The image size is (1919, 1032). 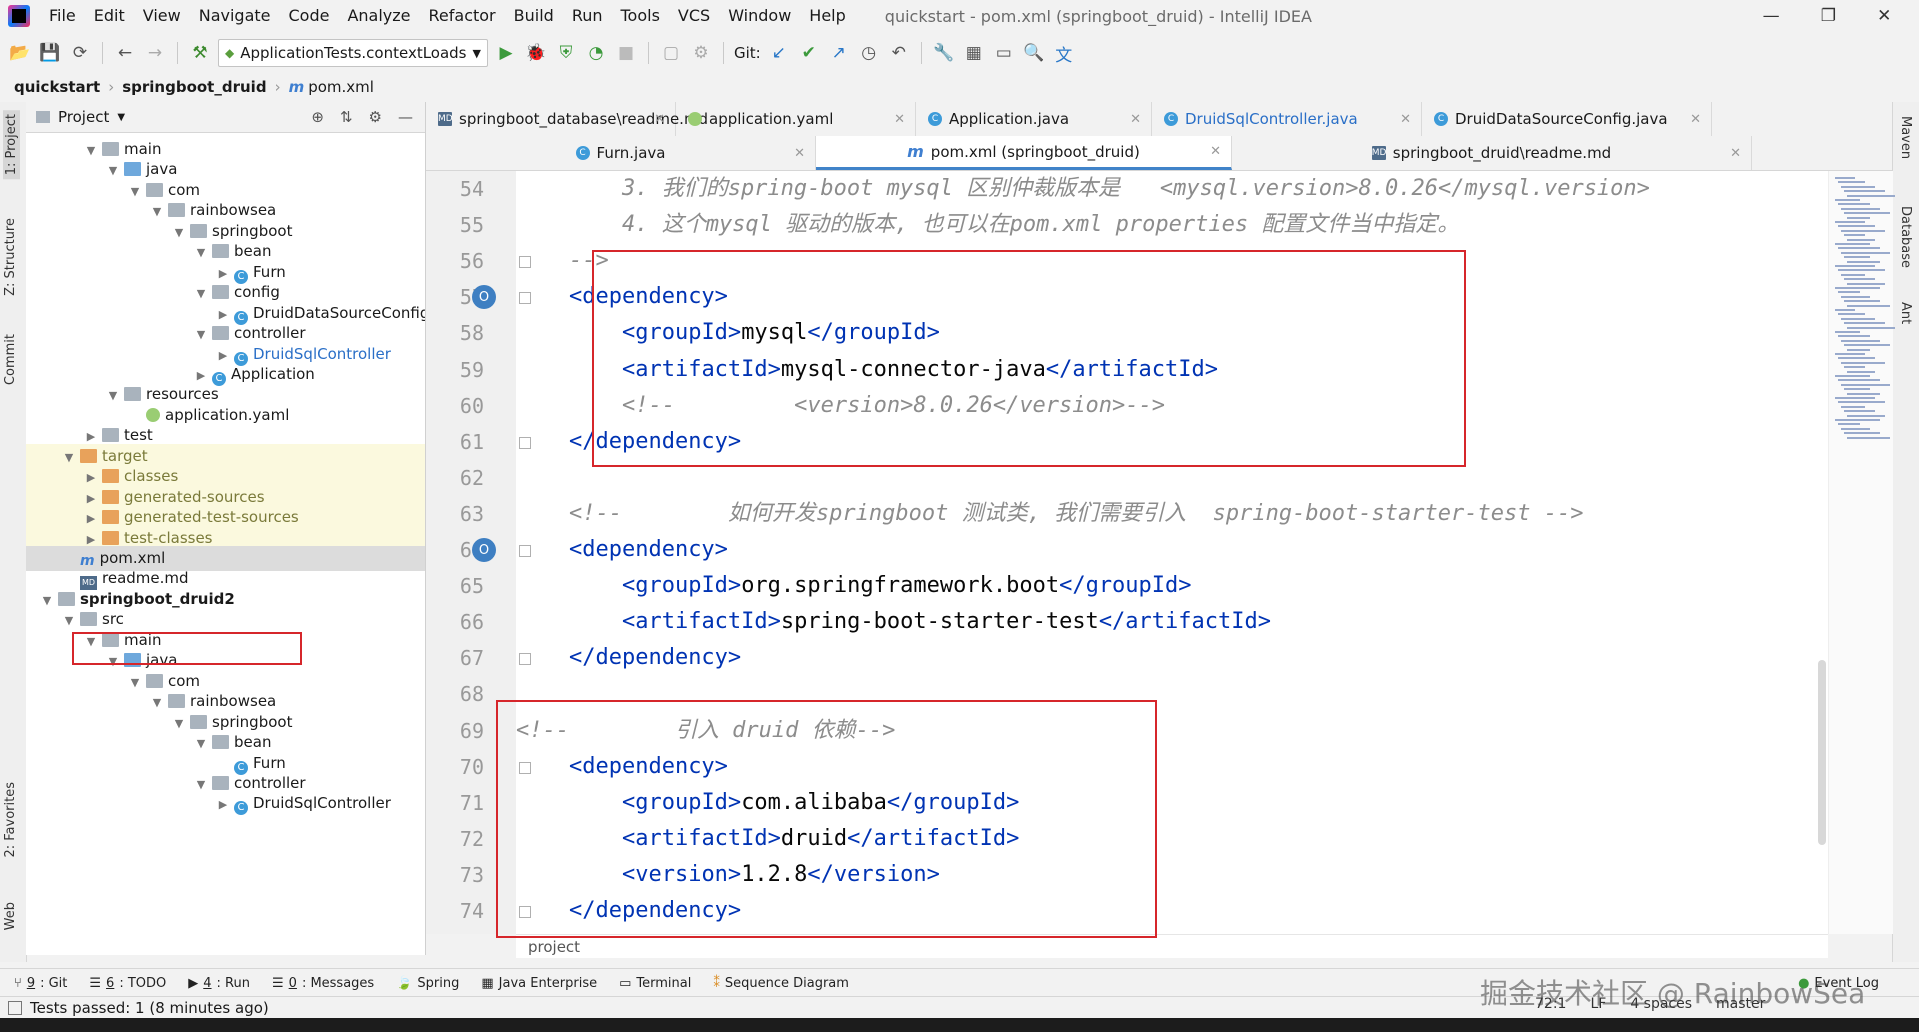 What do you see at coordinates (626, 53) in the screenshot?
I see `stop-icon: ■` at bounding box center [626, 53].